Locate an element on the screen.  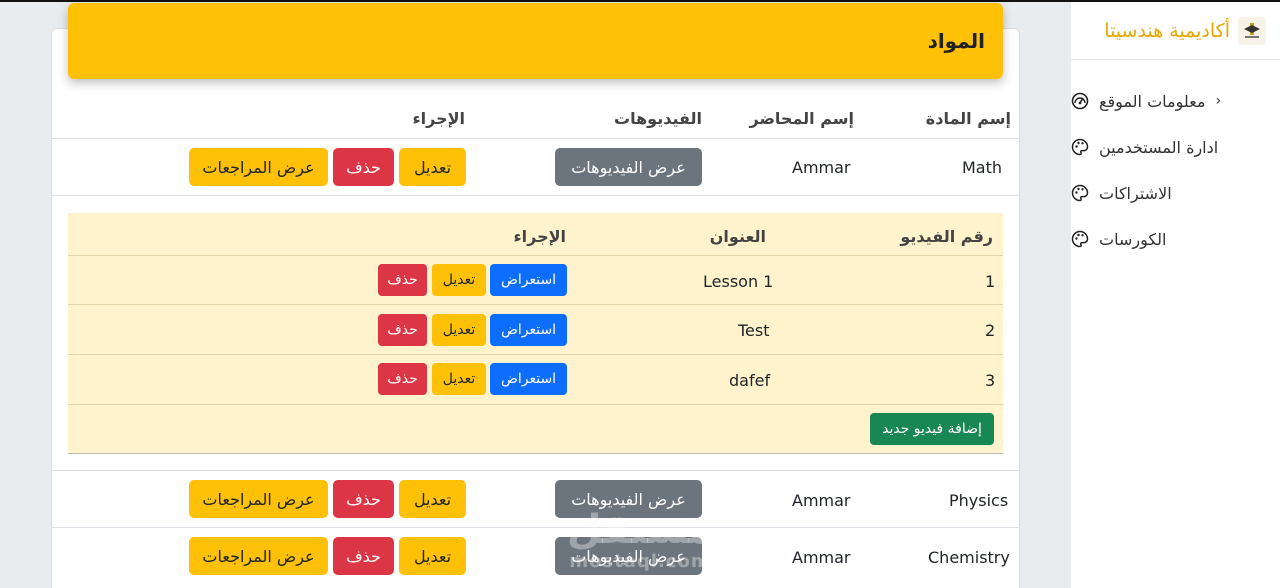
th-lecturer: إسم المحاضر is located at coordinates (801, 118).